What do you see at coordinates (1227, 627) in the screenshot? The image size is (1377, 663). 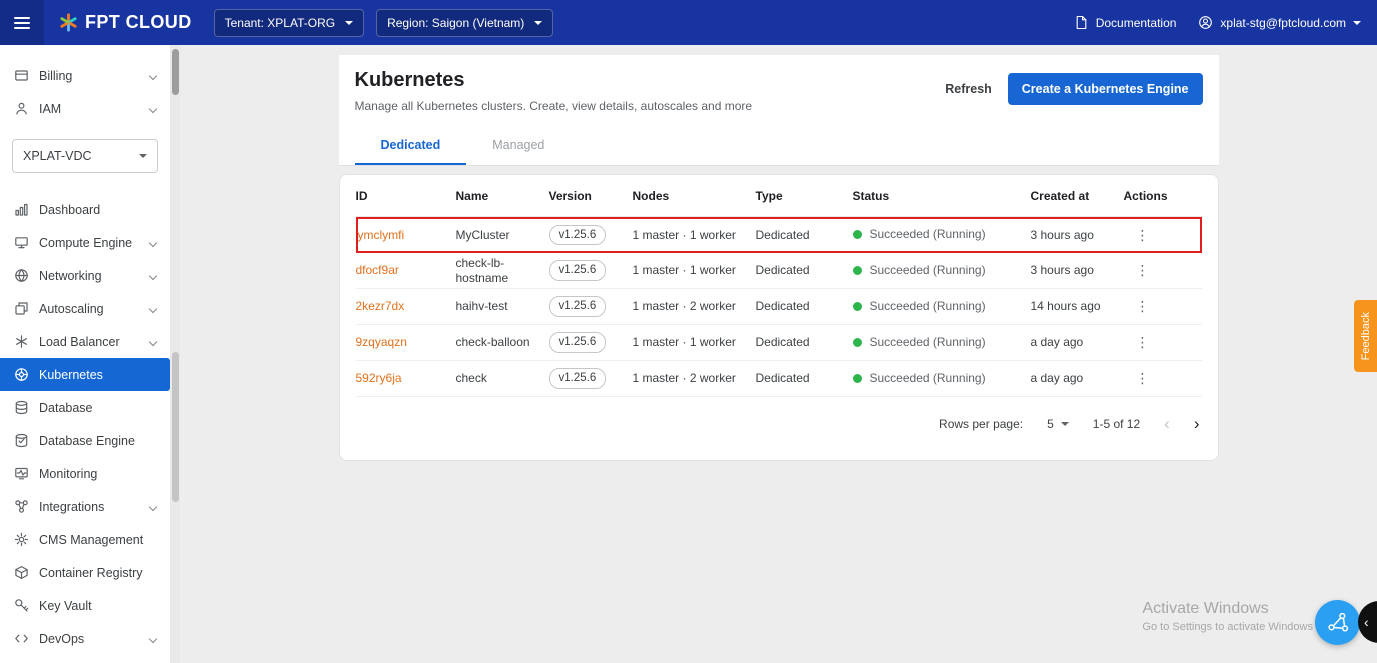 I see `watermark-line2: Go to Settings to activate Windows` at bounding box center [1227, 627].